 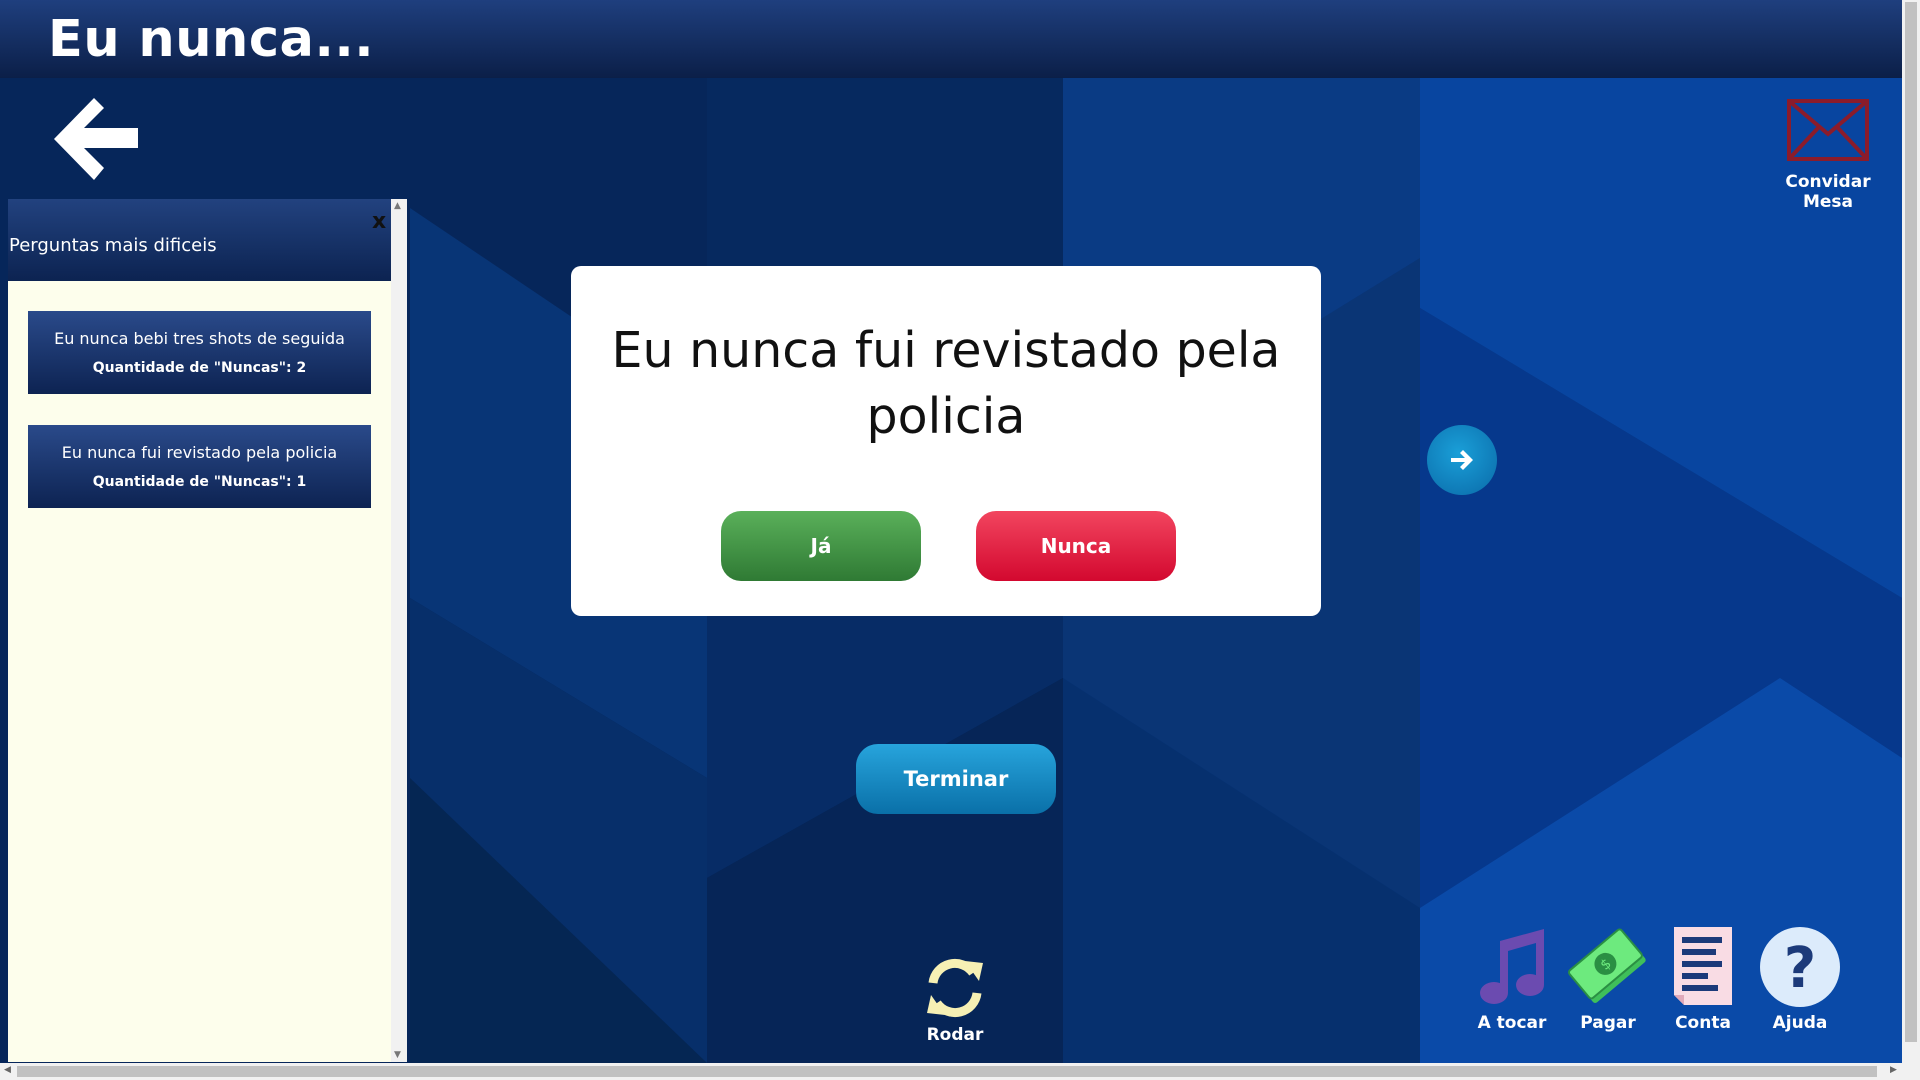 I want to click on pay-button: $ Pagar, so click(x=1608, y=979).